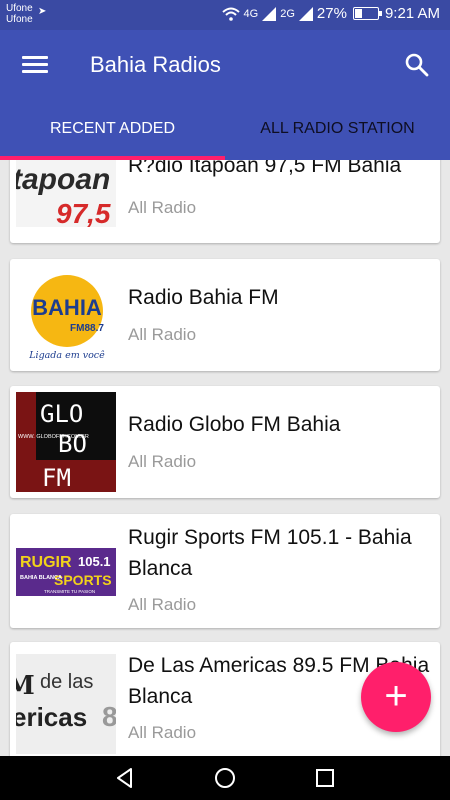 The width and height of the screenshot is (450, 800). I want to click on system-nav-bar, so click(225, 778).